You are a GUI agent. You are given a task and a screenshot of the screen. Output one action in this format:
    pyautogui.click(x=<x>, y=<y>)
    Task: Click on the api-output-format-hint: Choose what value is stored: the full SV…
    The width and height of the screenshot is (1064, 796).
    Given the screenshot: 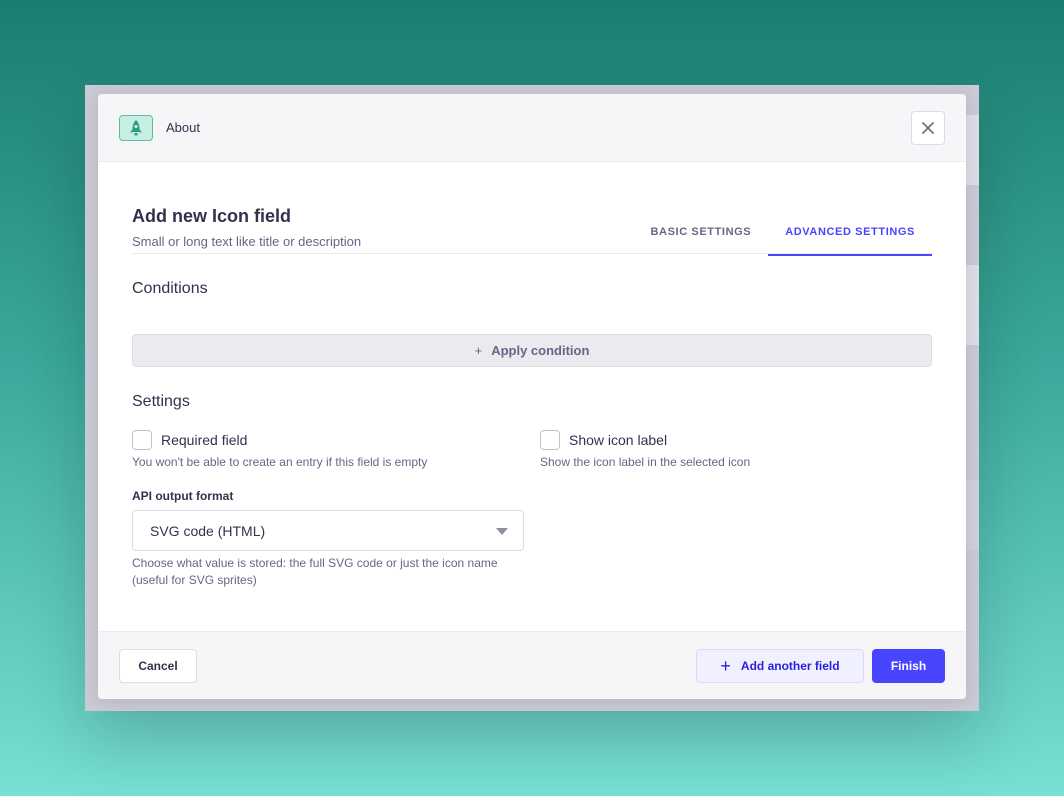 What is the action you would take?
    pyautogui.click(x=315, y=571)
    